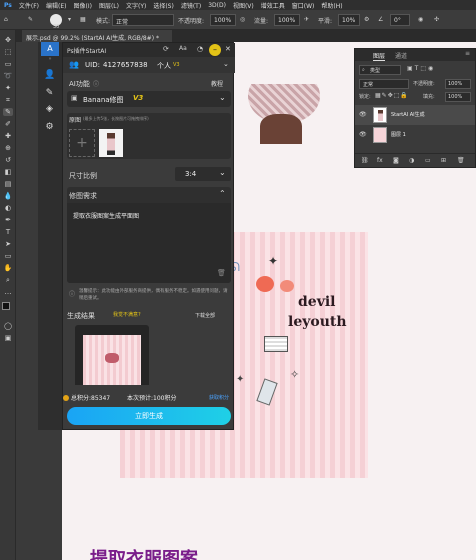 This screenshot has height=560, width=476. Describe the element at coordinates (221, 273) in the screenshot. I see `clear-prompt-icon: 🗑` at that location.